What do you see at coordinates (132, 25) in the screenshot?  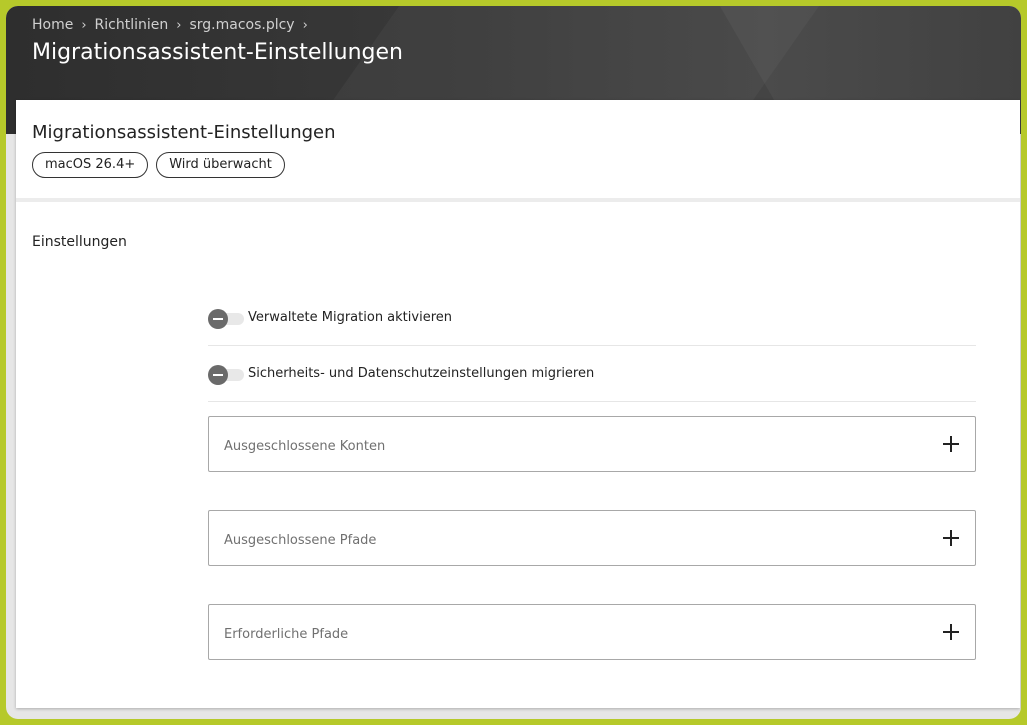 I see `breadcrumb-richtlinien: Richtlinien` at bounding box center [132, 25].